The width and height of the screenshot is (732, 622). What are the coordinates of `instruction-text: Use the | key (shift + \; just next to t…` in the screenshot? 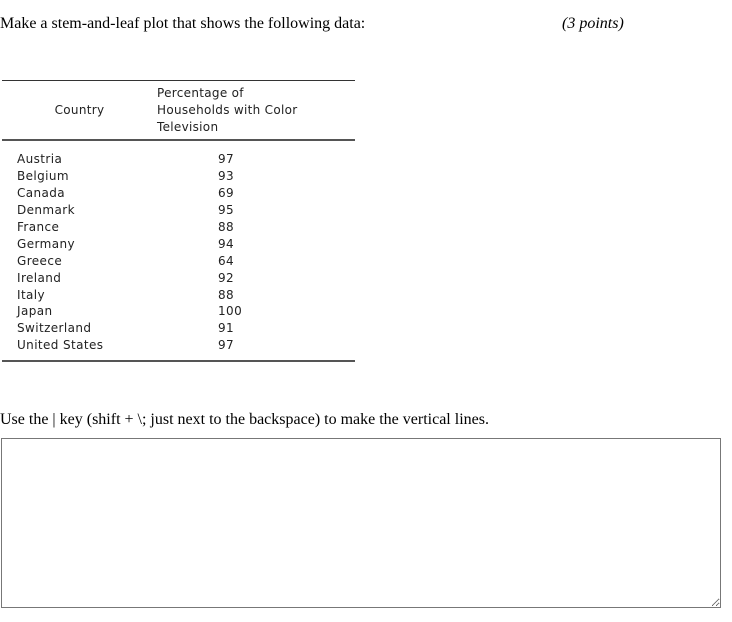 It's located at (244, 419).